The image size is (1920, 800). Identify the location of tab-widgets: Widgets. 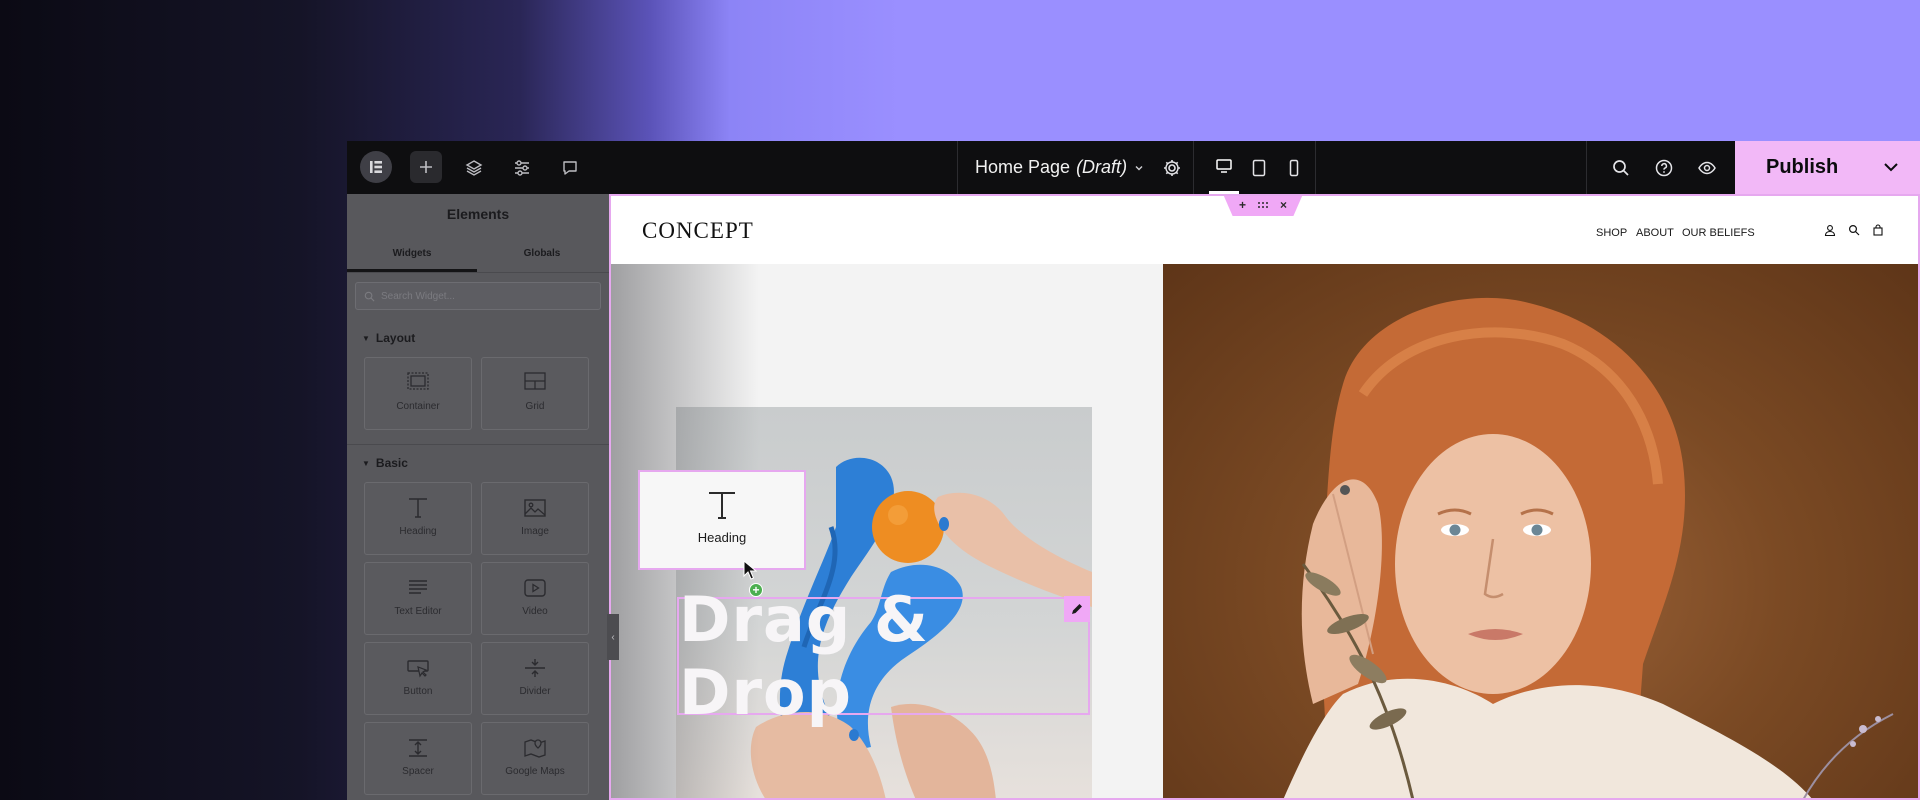
(412, 253).